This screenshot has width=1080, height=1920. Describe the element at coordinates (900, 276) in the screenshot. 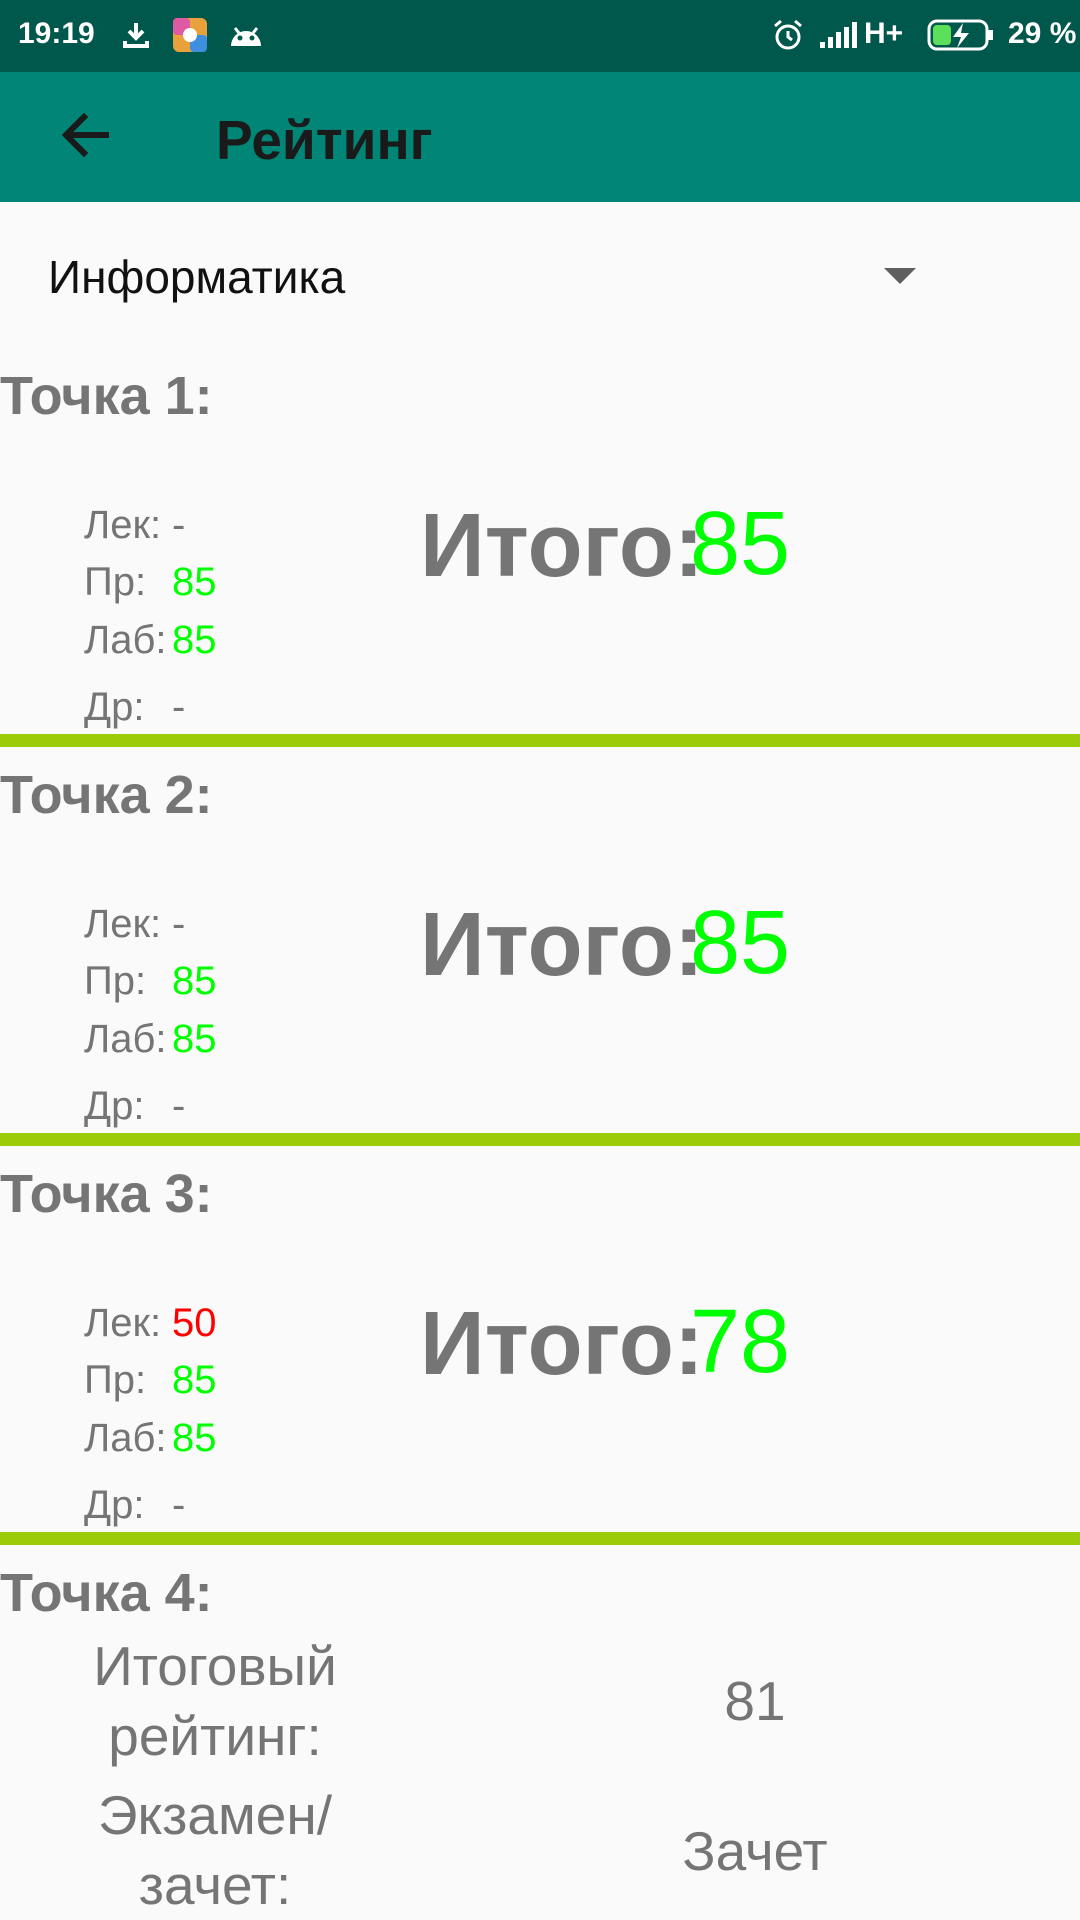

I see `dropdown-arrow-icon` at that location.